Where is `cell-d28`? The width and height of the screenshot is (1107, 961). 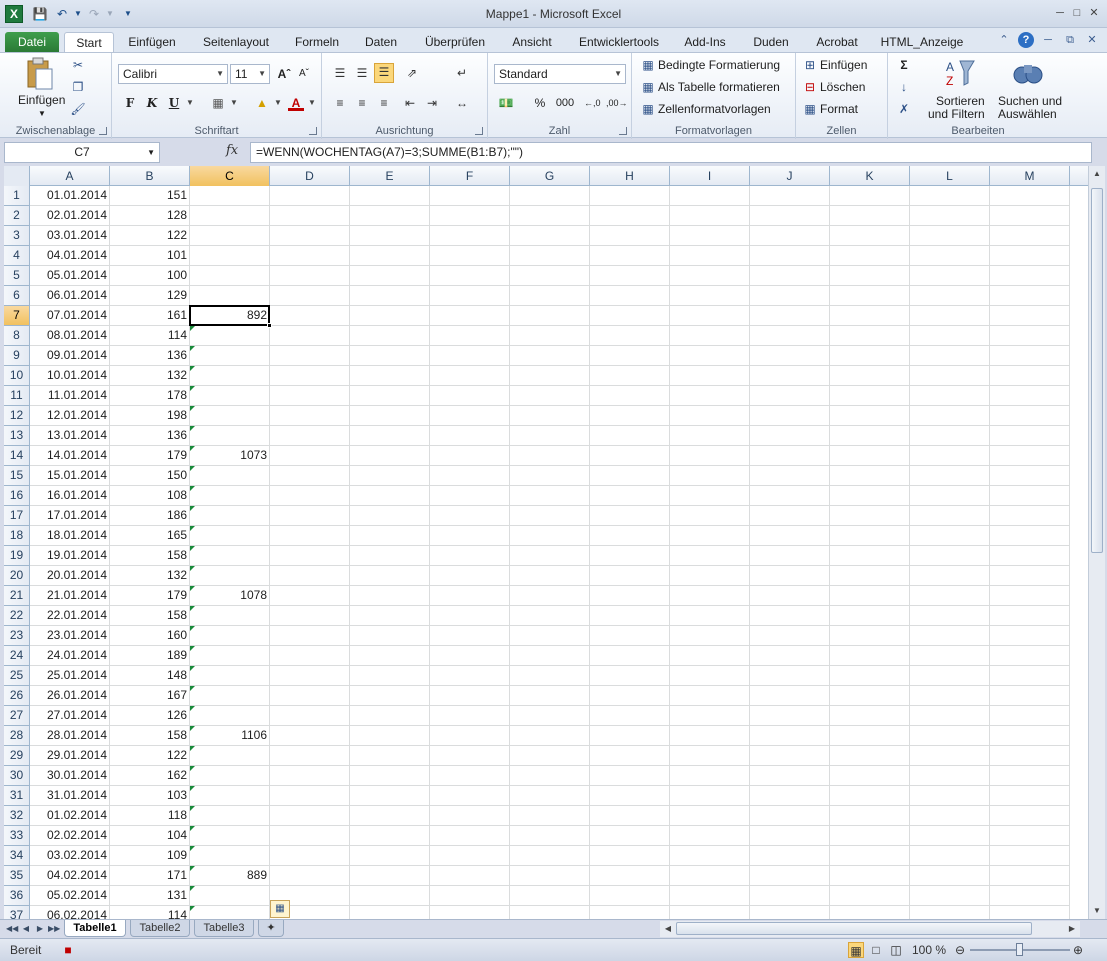
cell-d28 is located at coordinates (310, 736).